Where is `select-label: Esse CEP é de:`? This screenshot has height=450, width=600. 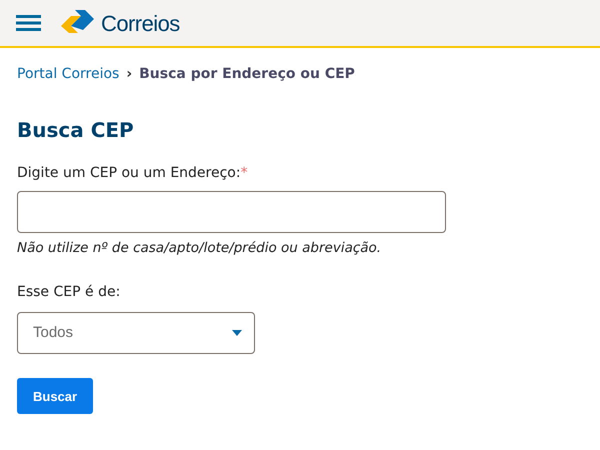 select-label: Esse CEP é de: is located at coordinates (69, 292).